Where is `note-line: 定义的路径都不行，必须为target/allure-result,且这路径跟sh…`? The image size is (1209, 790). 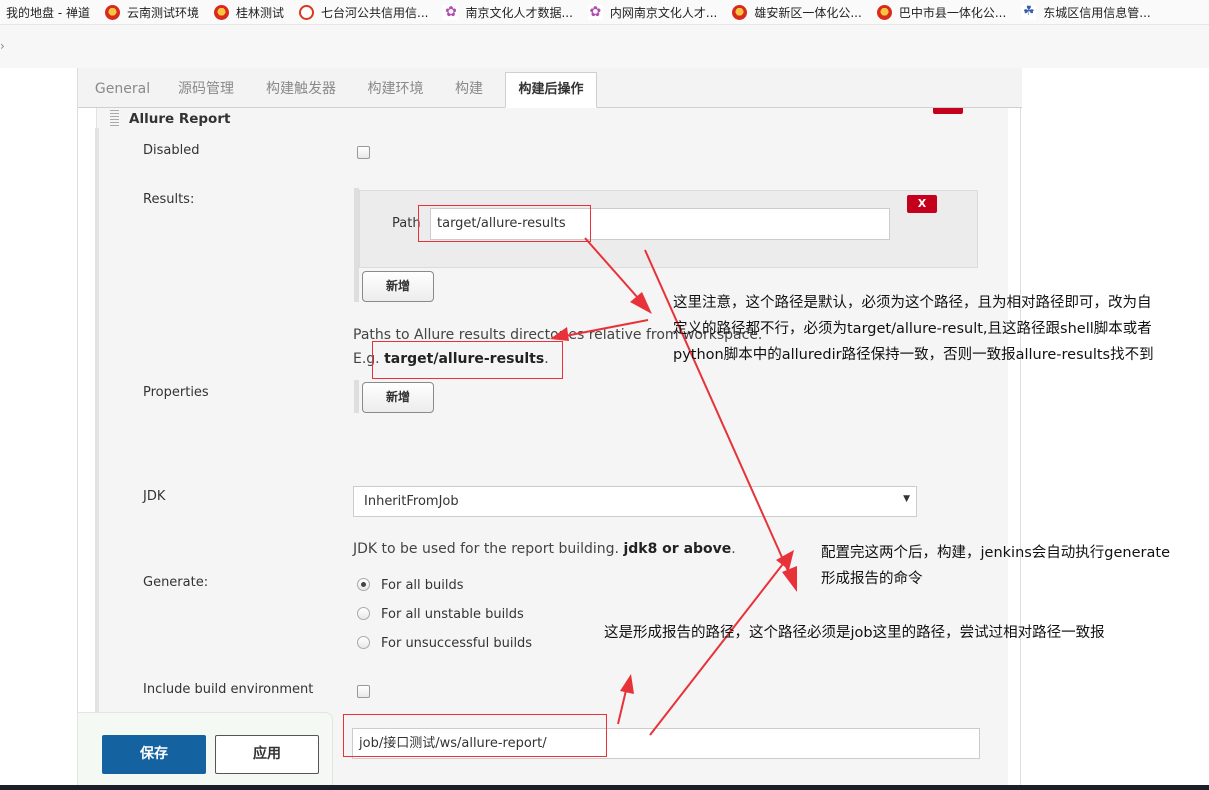 note-line: 定义的路径都不行，必须为target/allure-result,且这路径跟sh… is located at coordinates (912, 329).